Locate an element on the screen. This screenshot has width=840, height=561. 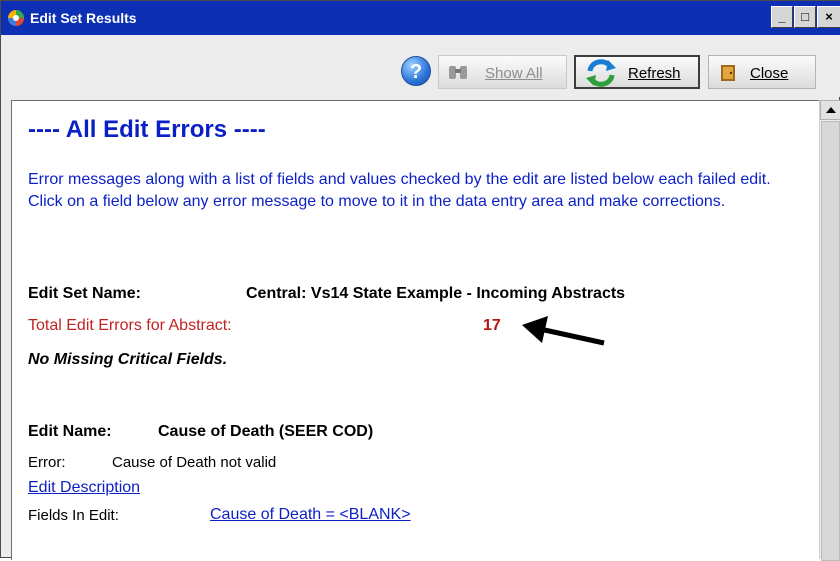
help-icon: ? is located at coordinates (416, 72).